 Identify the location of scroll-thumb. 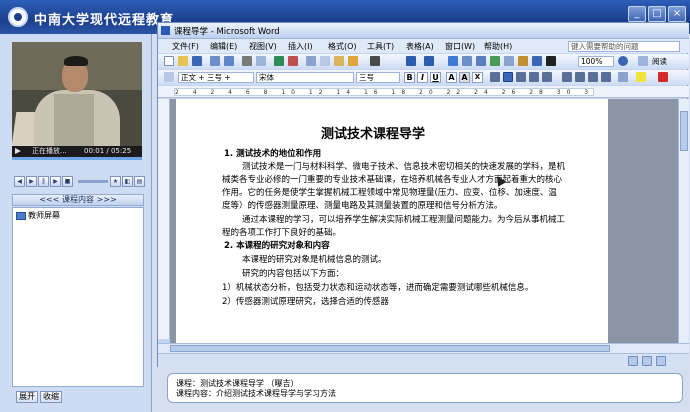
(684, 131).